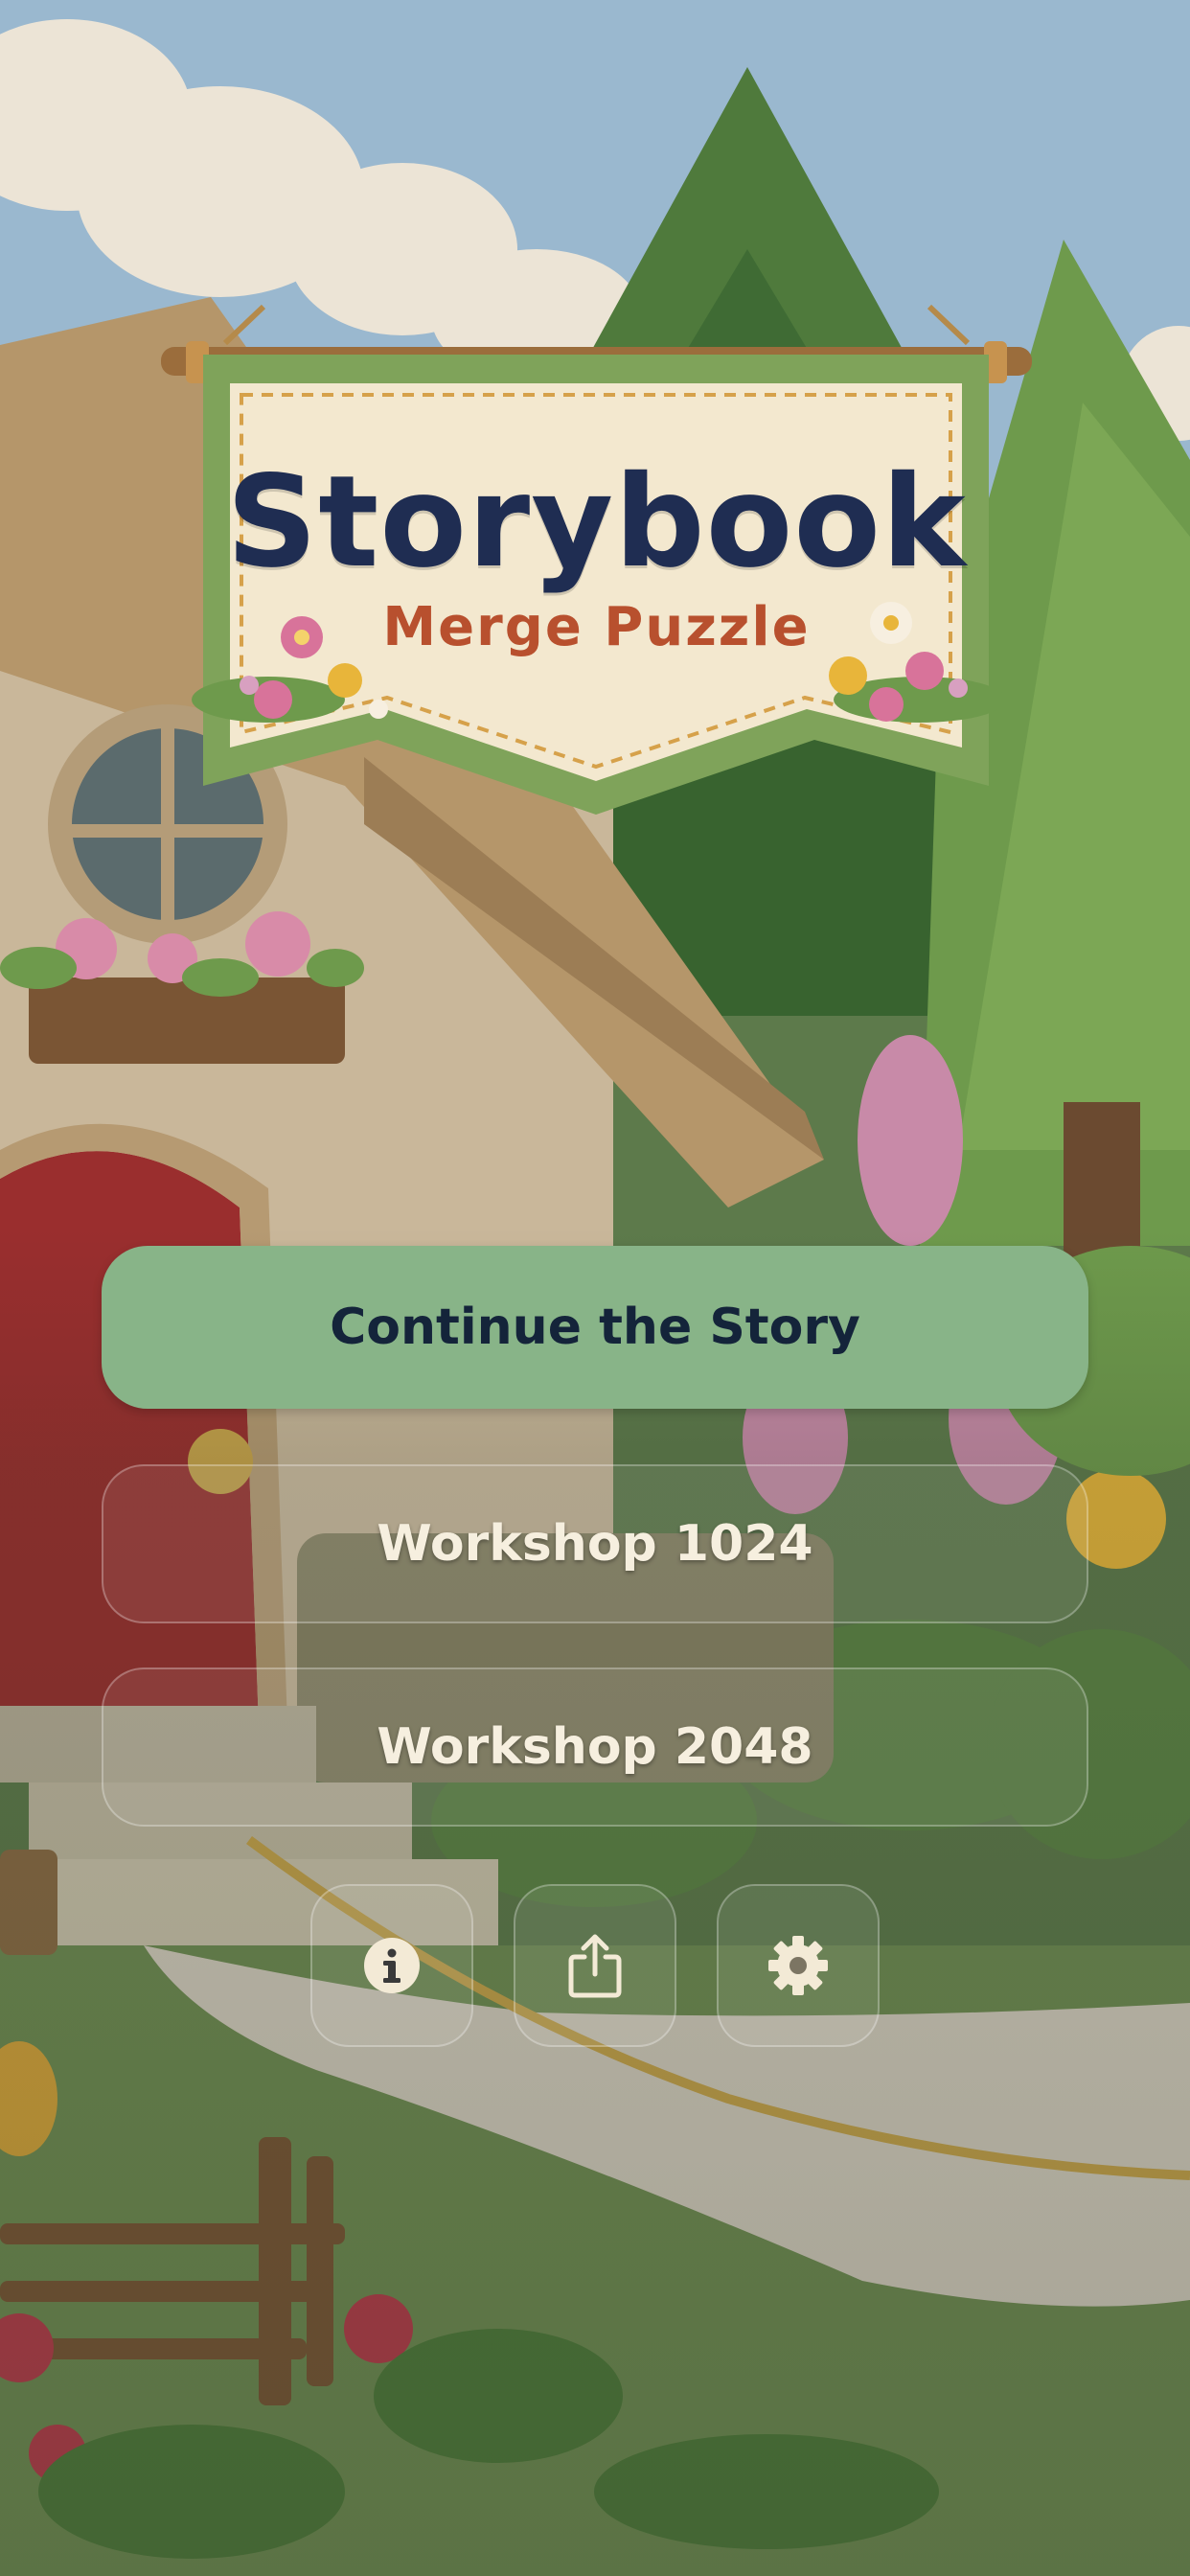 This screenshot has width=1190, height=2576. What do you see at coordinates (596, 627) in the screenshot?
I see `game-subtitle: Merge Puzzle` at bounding box center [596, 627].